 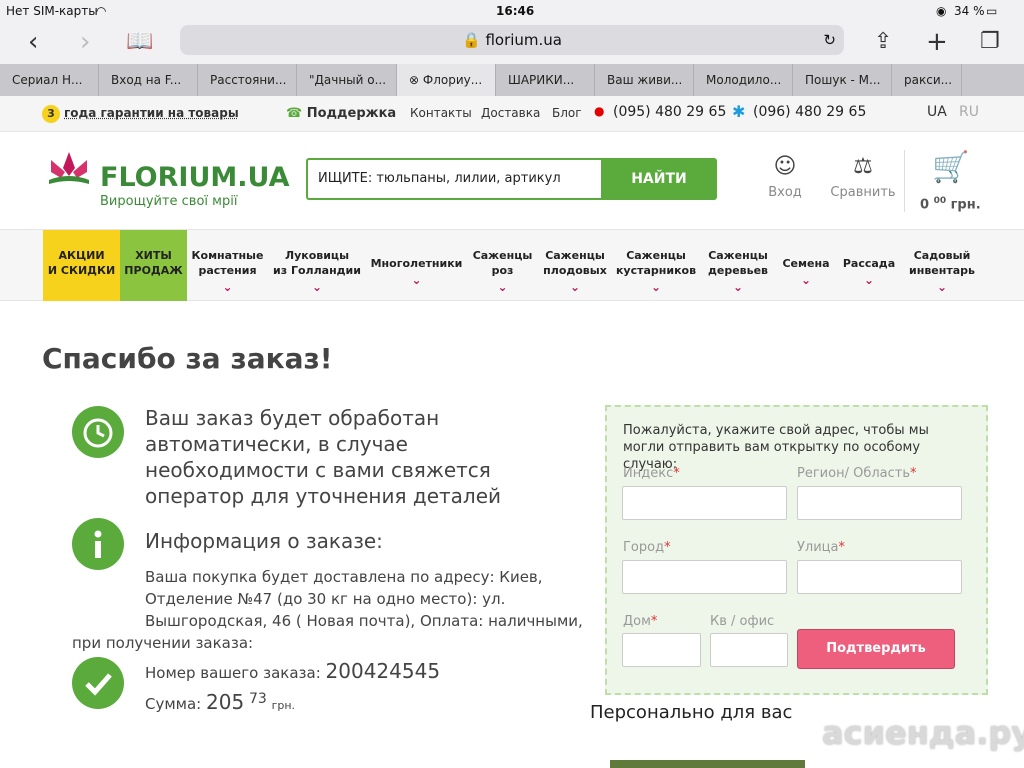 I want to click on bookmarks-icon: 📖, so click(x=139, y=42).